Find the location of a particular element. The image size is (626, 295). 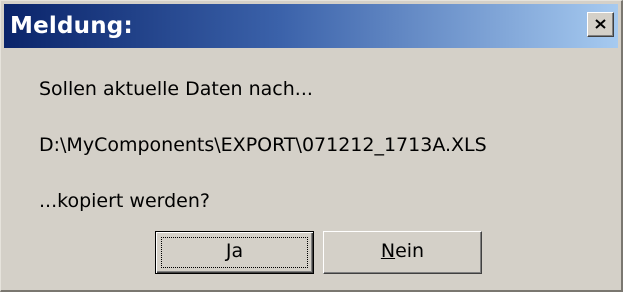

message-line-3: ...kopiert werden? is located at coordinates (124, 201).